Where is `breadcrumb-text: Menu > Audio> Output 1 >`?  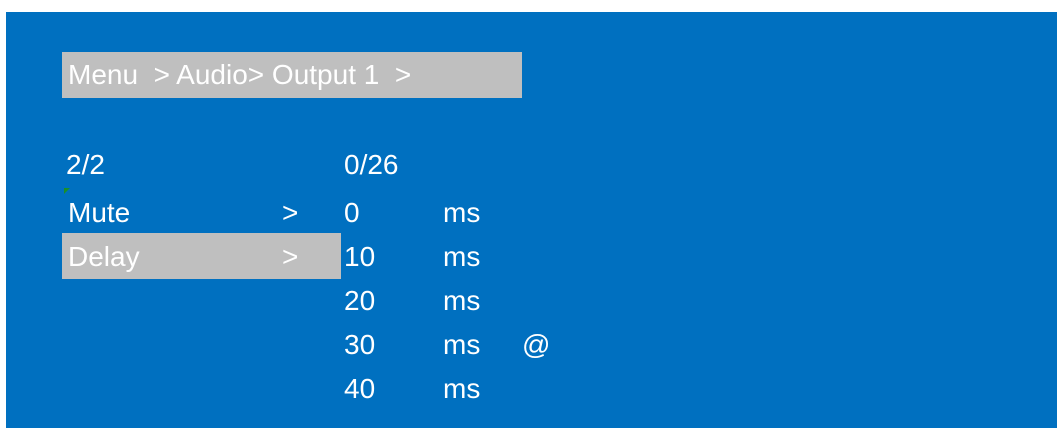 breadcrumb-text: Menu > Audio> Output 1 > is located at coordinates (240, 74).